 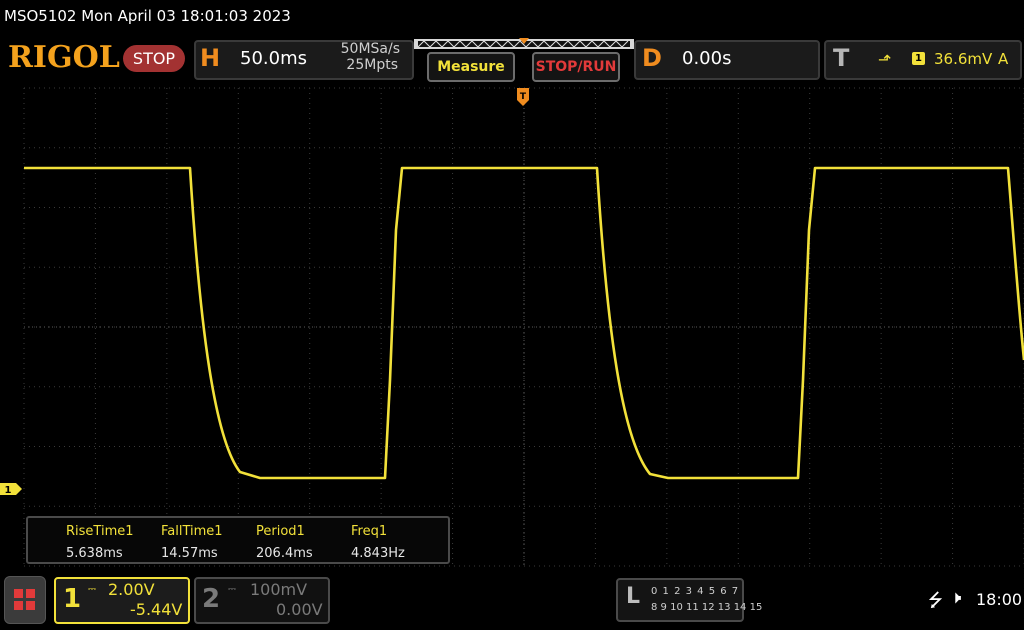 What do you see at coordinates (211, 599) in the screenshot?
I see `channel-2-number: 2` at bounding box center [211, 599].